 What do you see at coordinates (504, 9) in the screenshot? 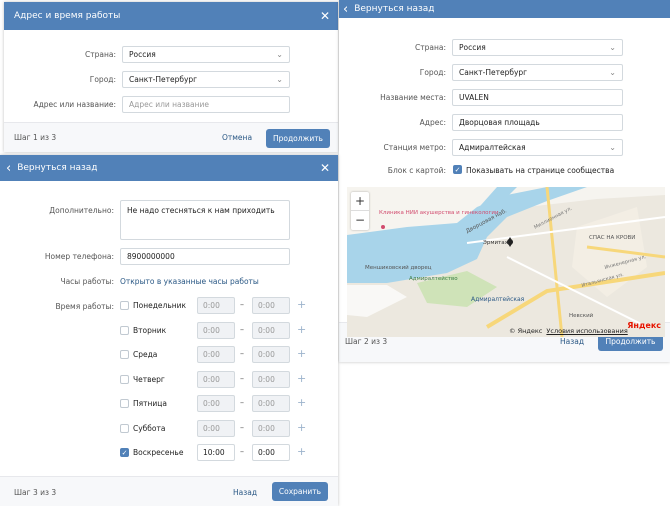
I see `panel2-header: ‹ Вернуться назад` at bounding box center [504, 9].